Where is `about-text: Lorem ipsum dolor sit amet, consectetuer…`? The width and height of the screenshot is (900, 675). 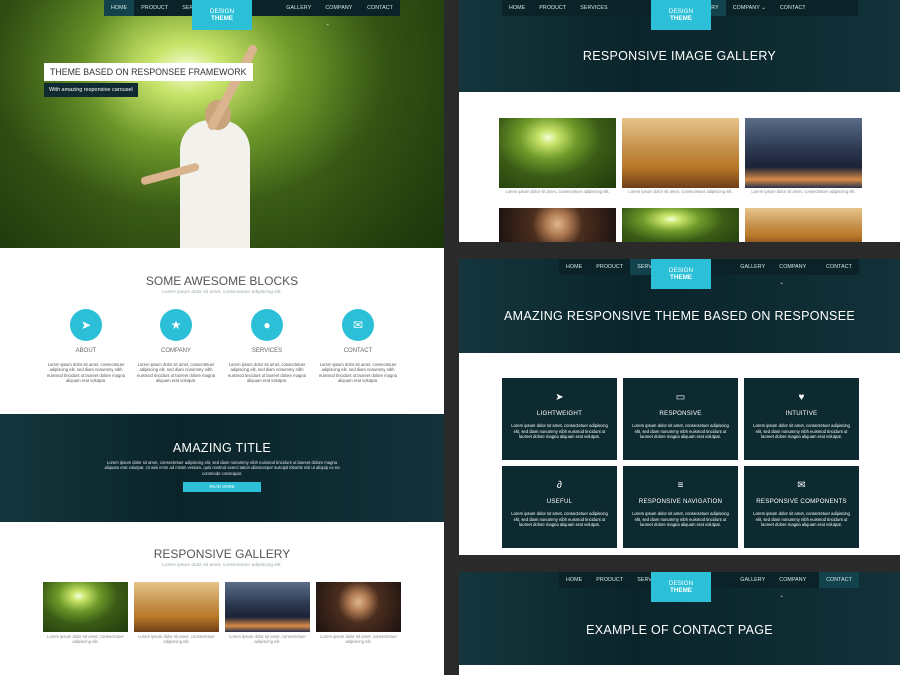 about-text: Lorem ipsum dolor sit amet, consectetuer… is located at coordinates (86, 372).